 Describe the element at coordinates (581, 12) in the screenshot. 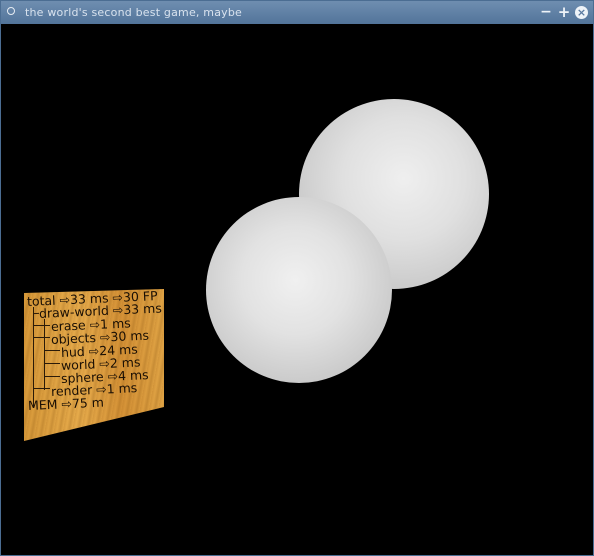

I see `close-button: ×` at that location.